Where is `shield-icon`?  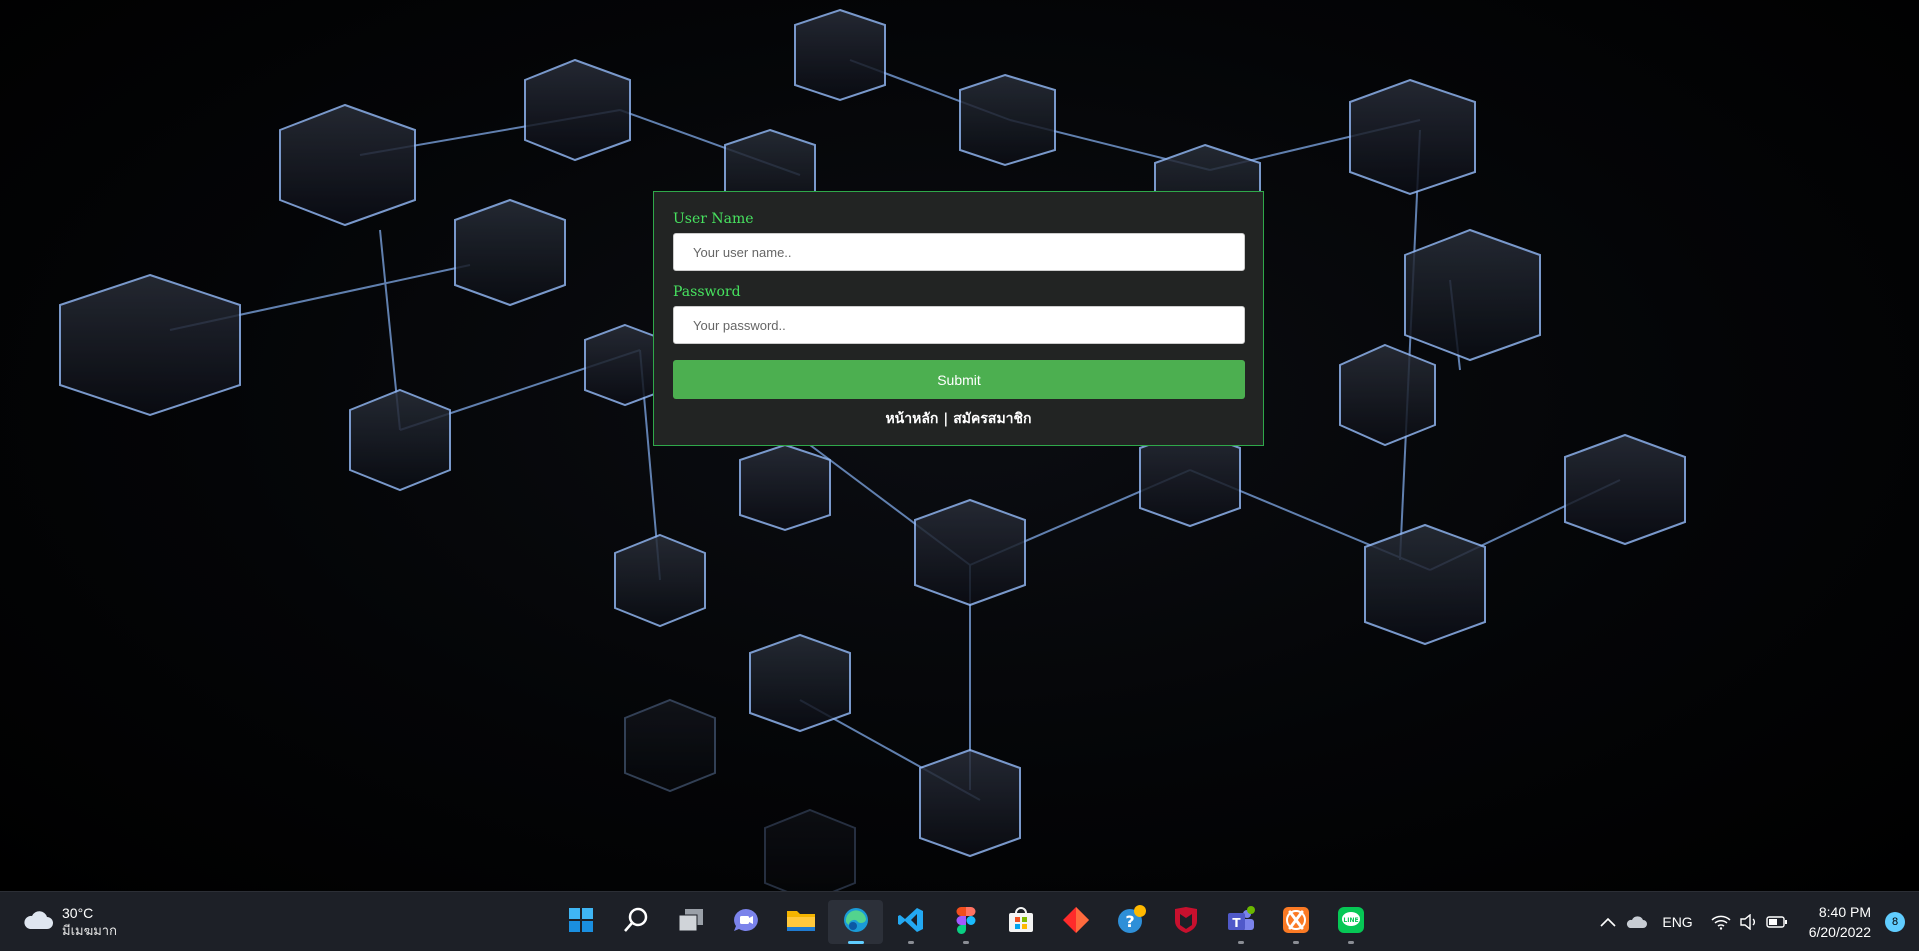 shield-icon is located at coordinates (1186, 922).